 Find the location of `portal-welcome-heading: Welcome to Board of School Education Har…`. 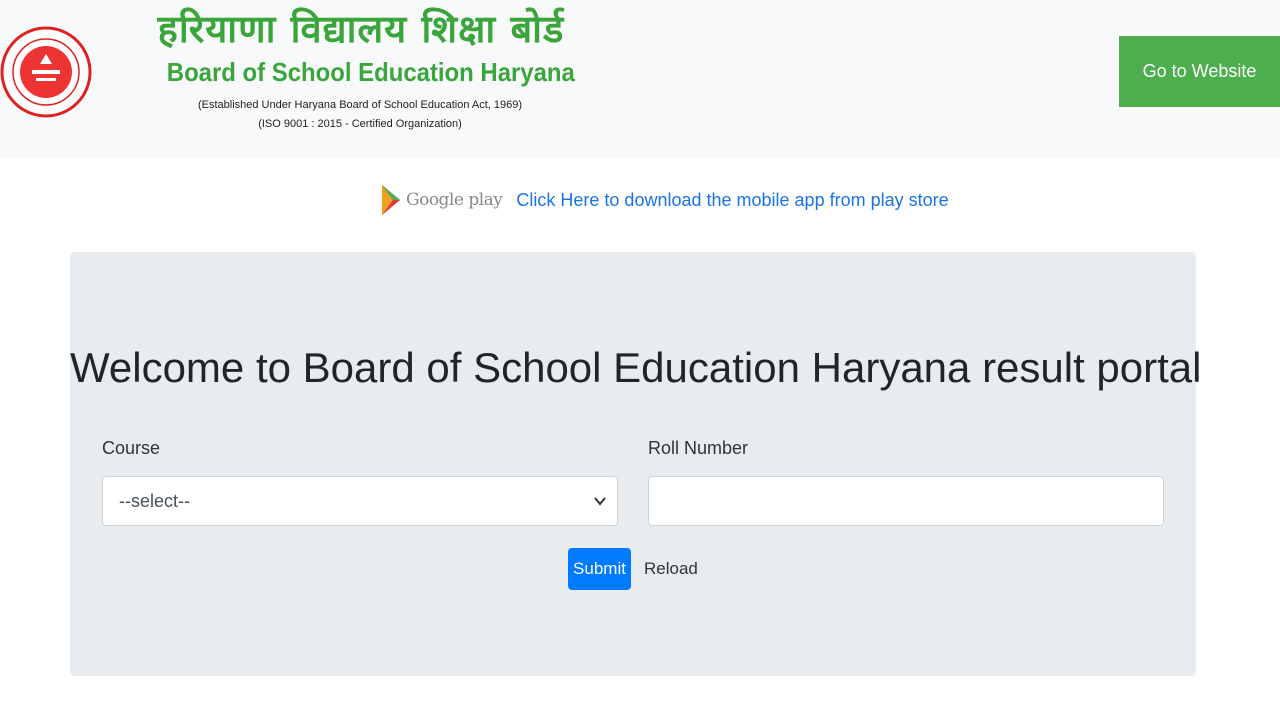

portal-welcome-heading: Welcome to Board of School Education Har… is located at coordinates (636, 367).